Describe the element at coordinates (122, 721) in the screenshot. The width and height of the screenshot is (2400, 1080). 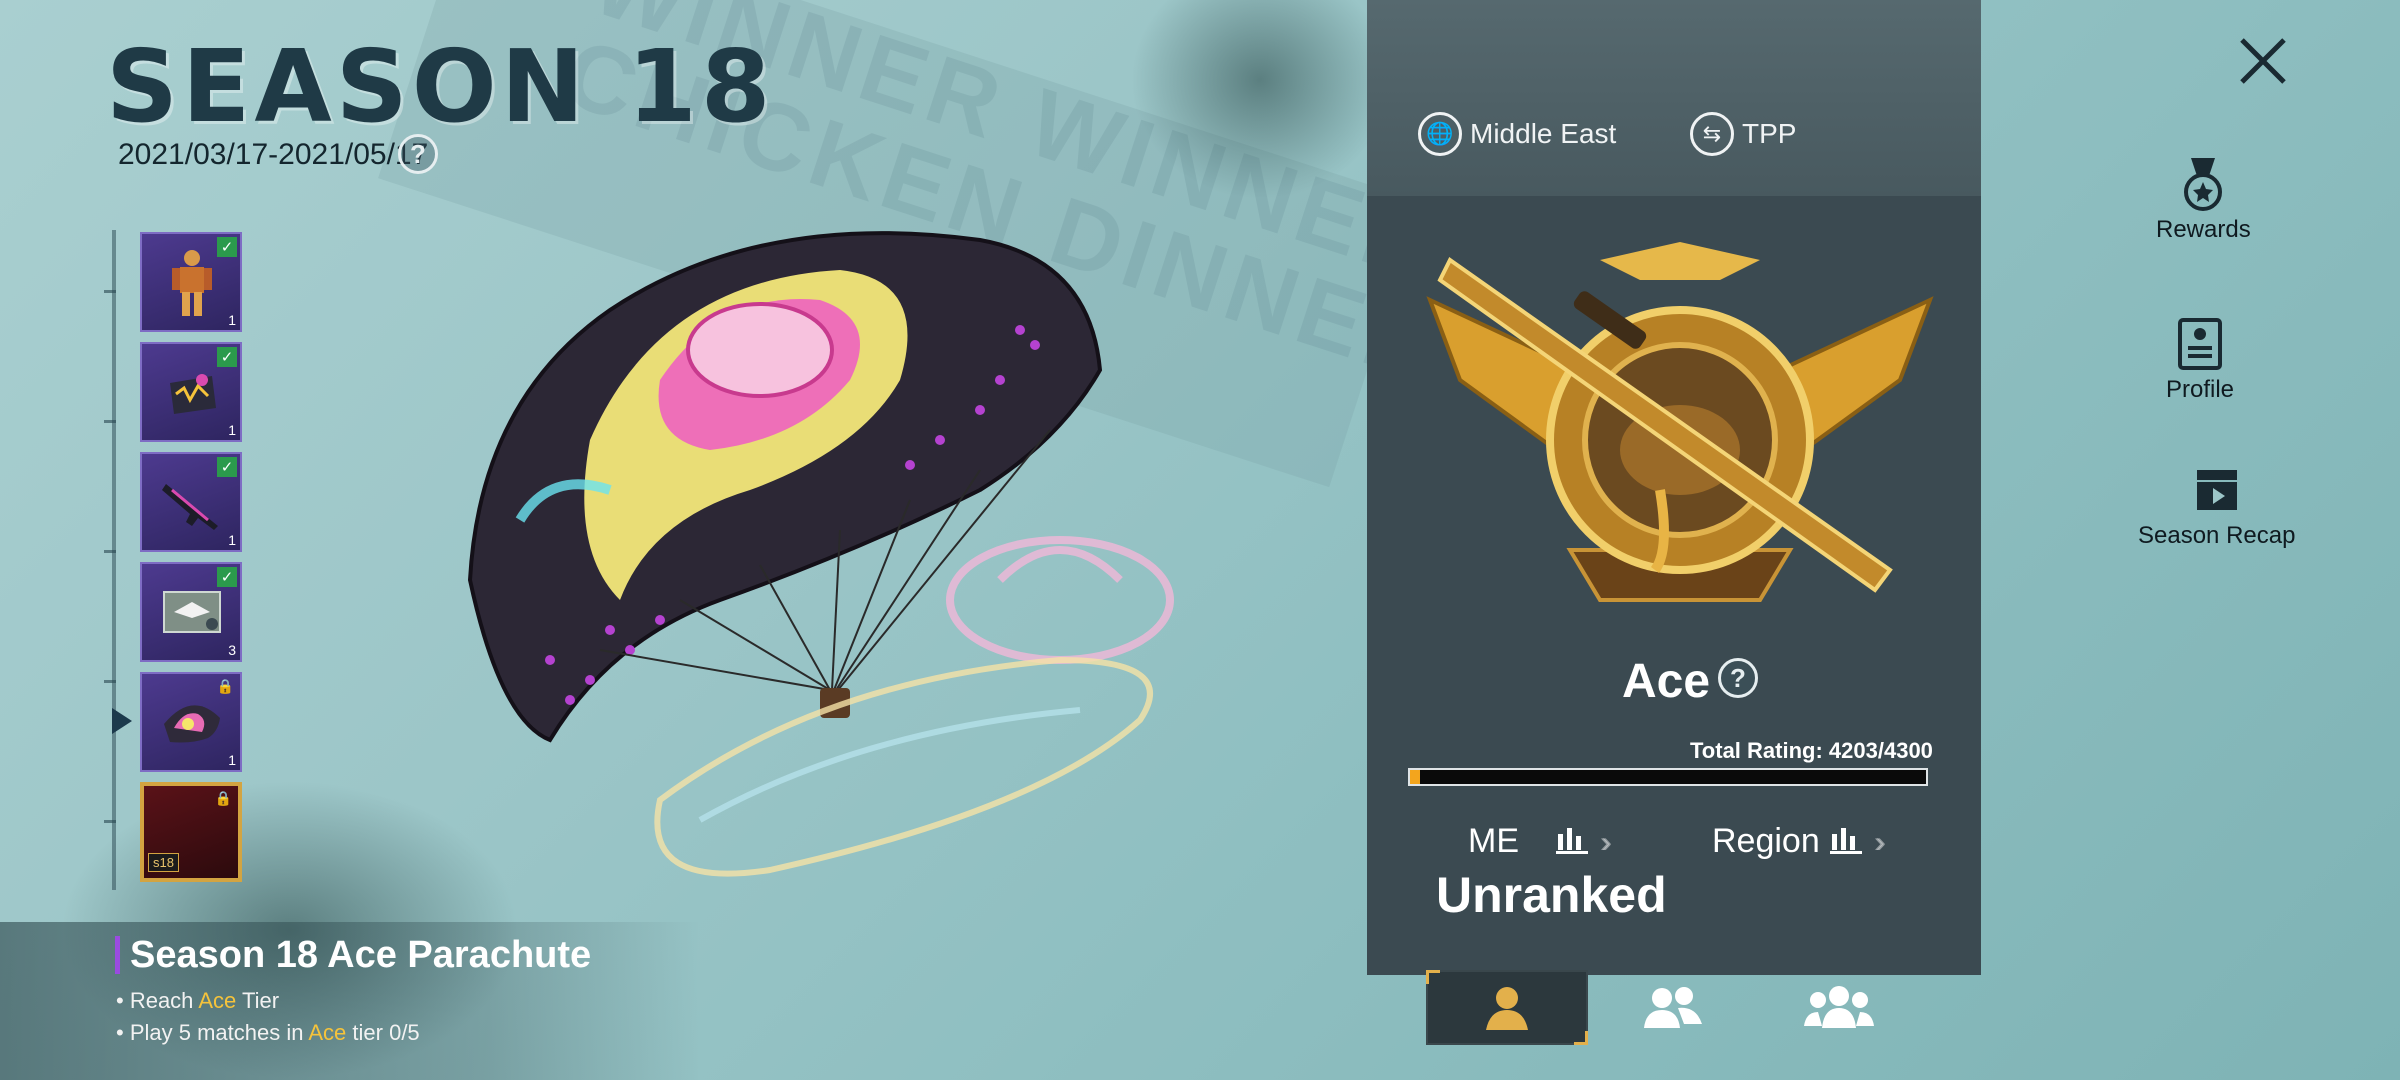
I see `current-position-pointer-icon` at that location.